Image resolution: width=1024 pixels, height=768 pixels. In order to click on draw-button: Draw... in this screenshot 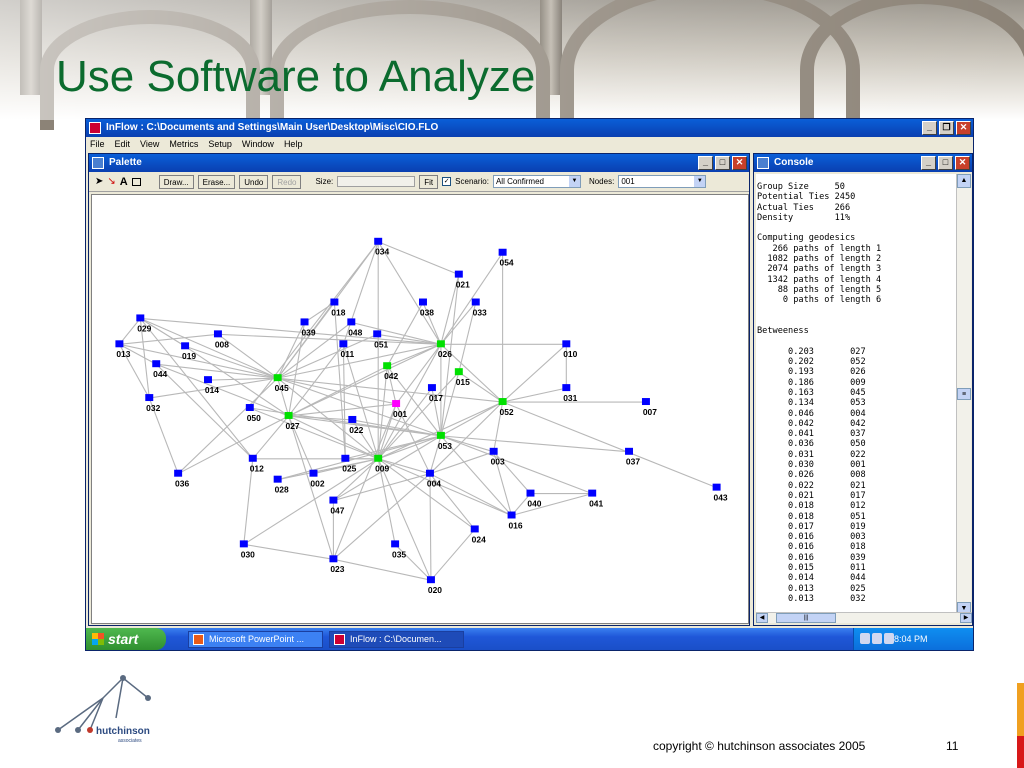, I will do `click(176, 181)`.